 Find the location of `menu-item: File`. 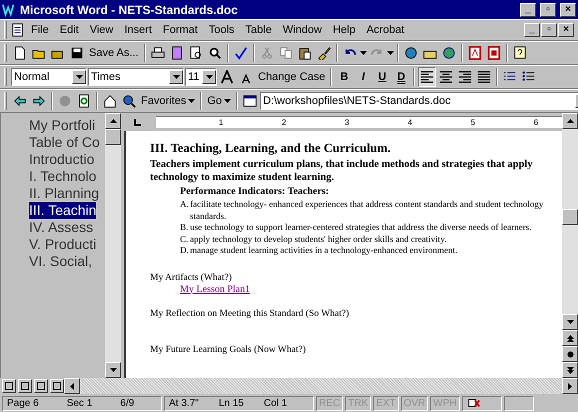

menu-item: File is located at coordinates (40, 30).